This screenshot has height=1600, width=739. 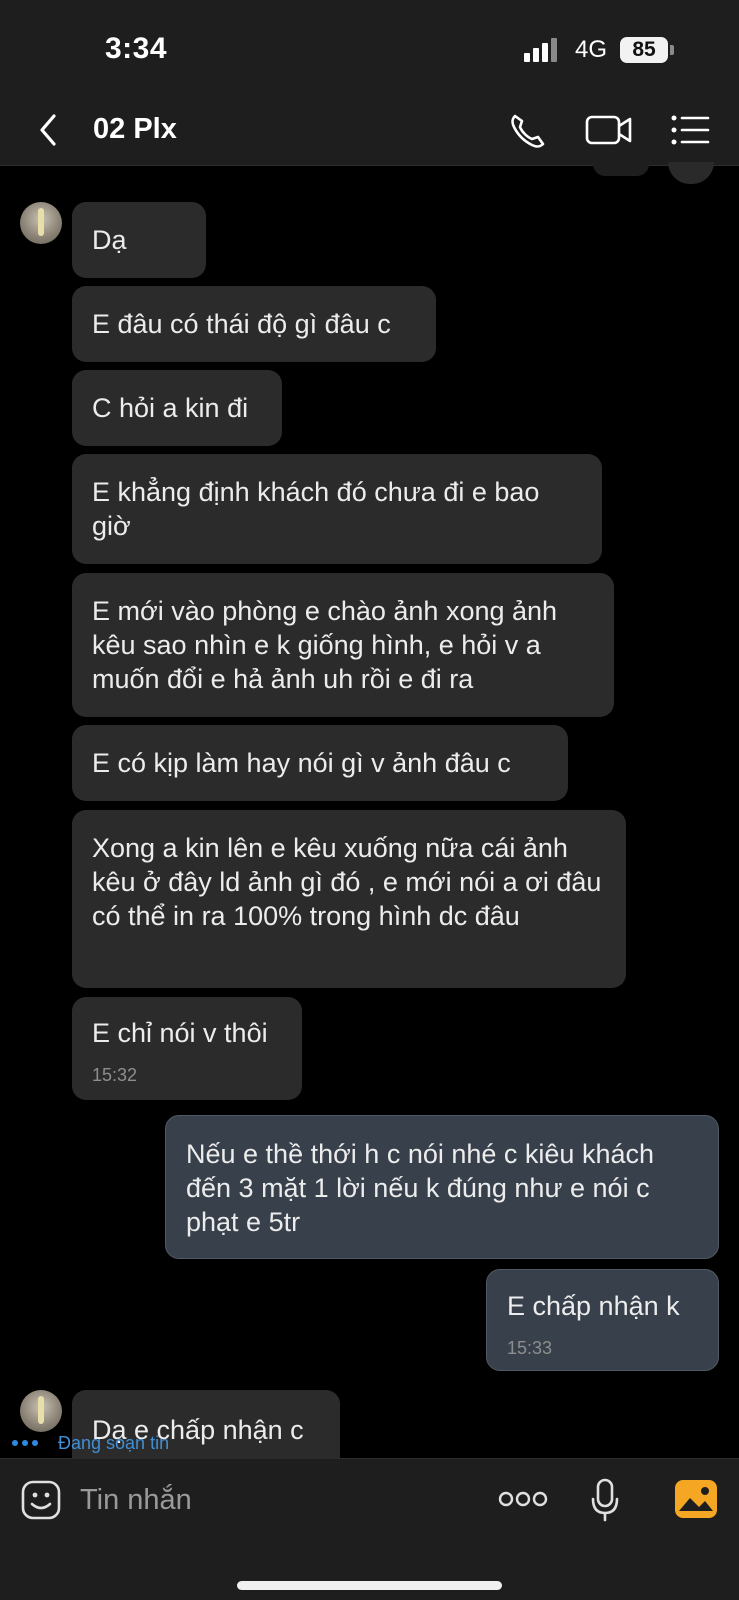 I want to click on composer-bar, so click(x=369, y=1529).